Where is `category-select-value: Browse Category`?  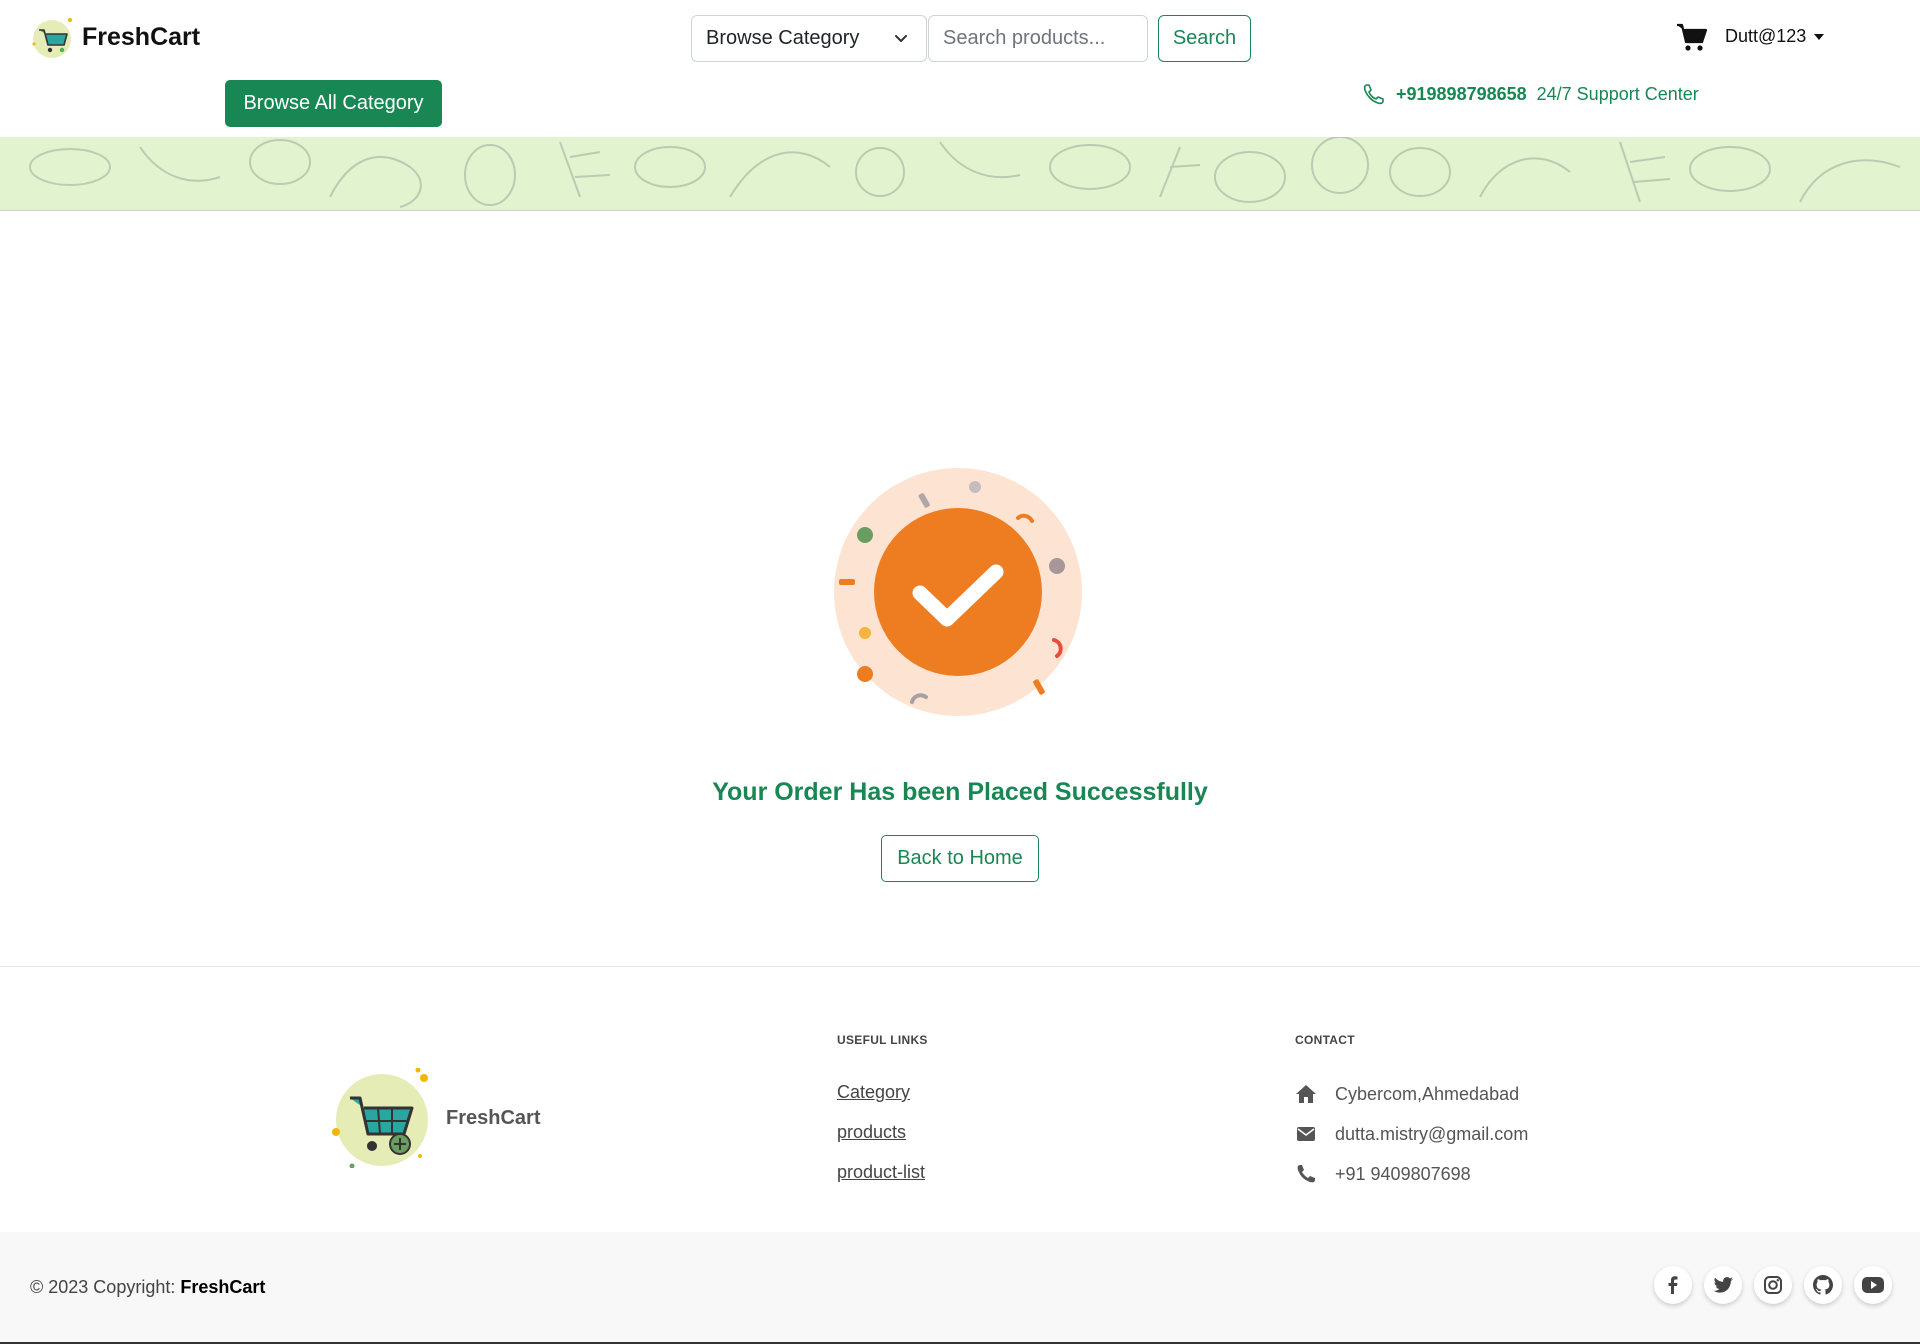 category-select-value: Browse Category is located at coordinates (783, 38).